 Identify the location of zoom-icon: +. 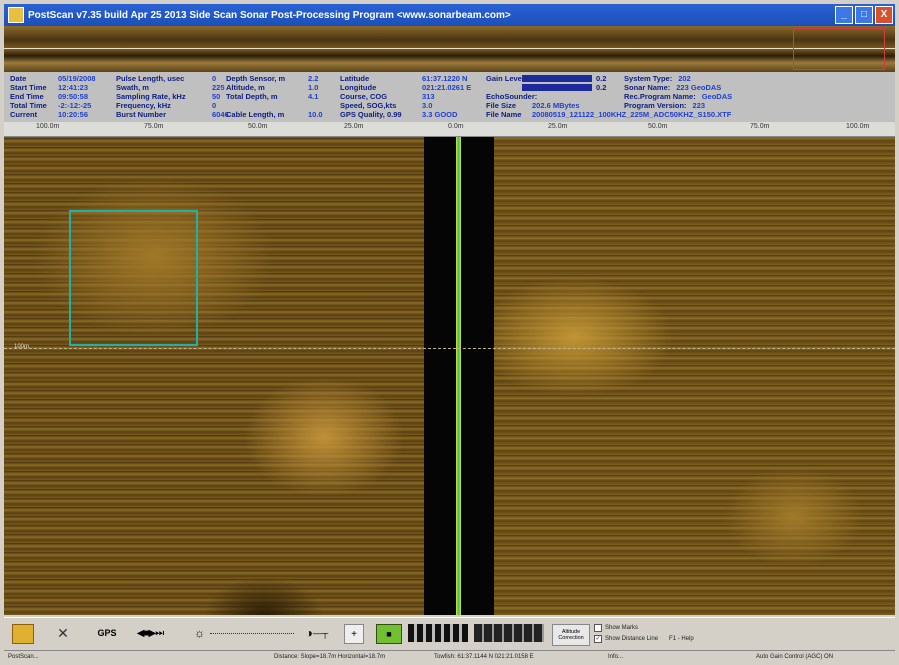
(354, 634).